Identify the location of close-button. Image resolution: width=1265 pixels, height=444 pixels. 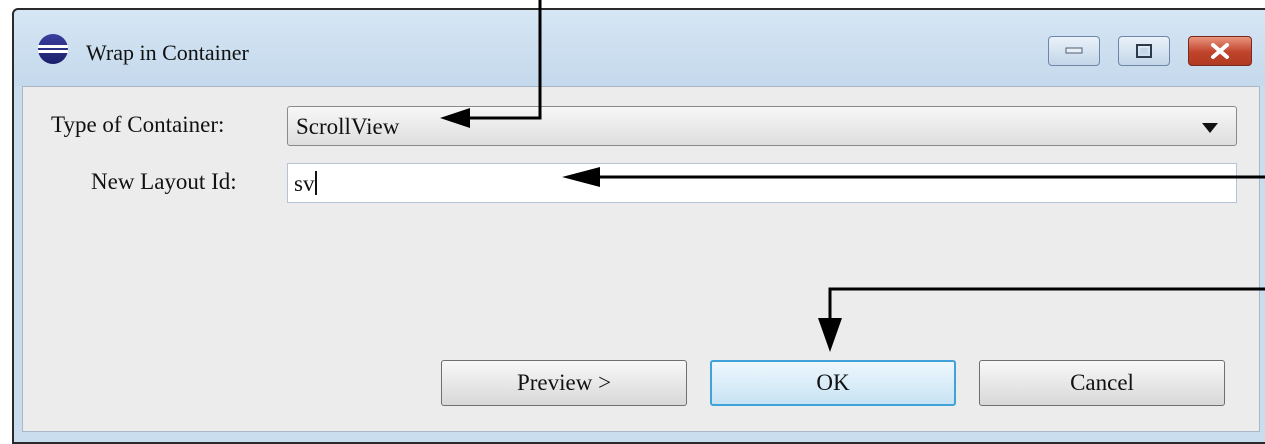
(1220, 51).